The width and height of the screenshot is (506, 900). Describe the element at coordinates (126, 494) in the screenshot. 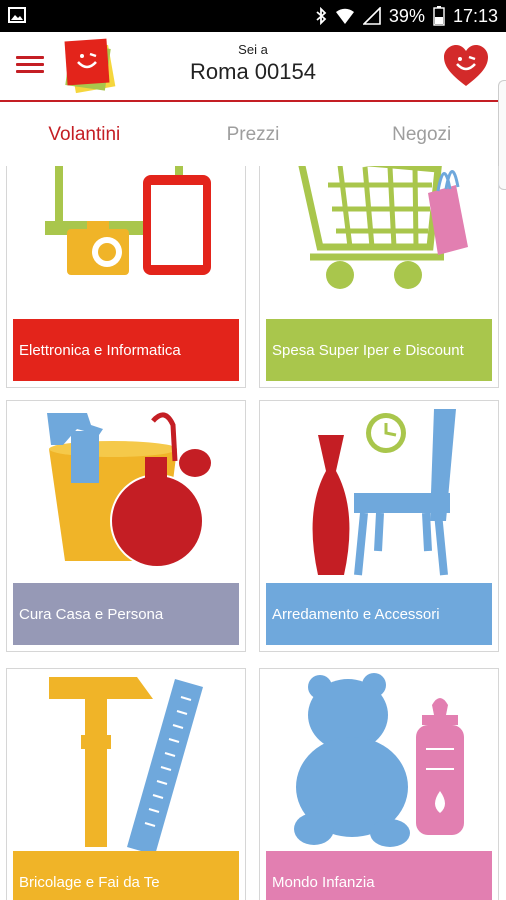

I see `cleaning-perfume-icon` at that location.